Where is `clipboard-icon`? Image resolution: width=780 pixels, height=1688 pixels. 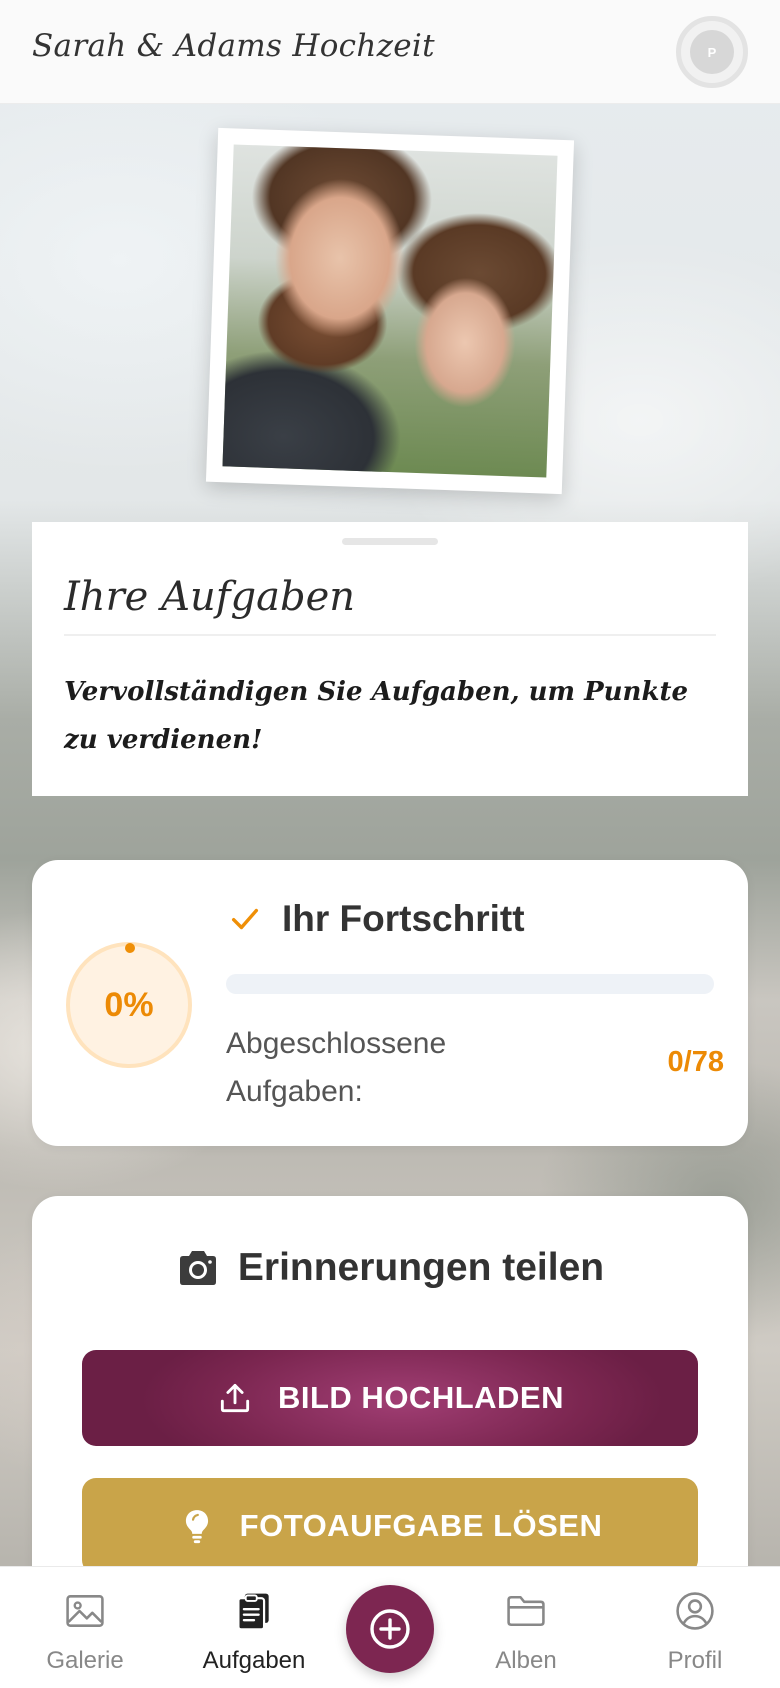
clipboard-icon is located at coordinates (253, 1612).